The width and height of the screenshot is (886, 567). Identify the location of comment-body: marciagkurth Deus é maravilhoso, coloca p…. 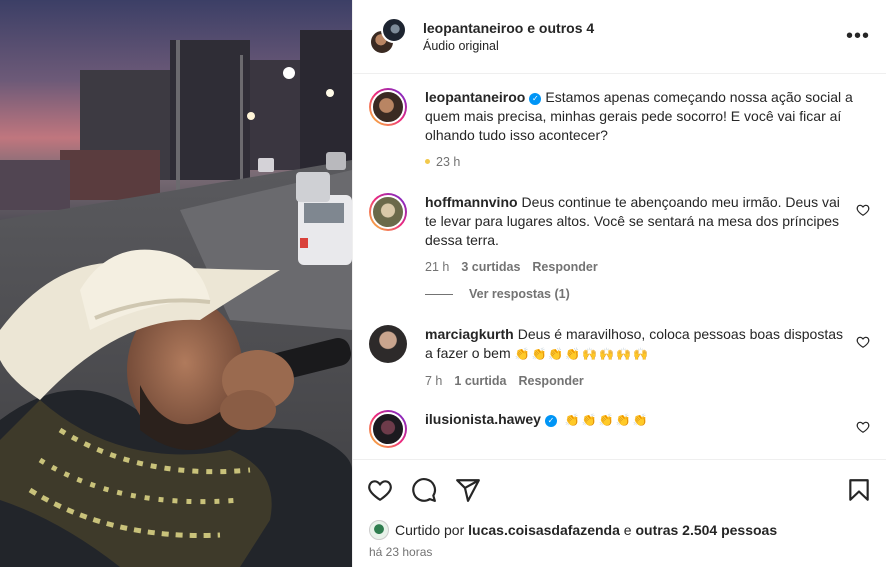
(647, 356).